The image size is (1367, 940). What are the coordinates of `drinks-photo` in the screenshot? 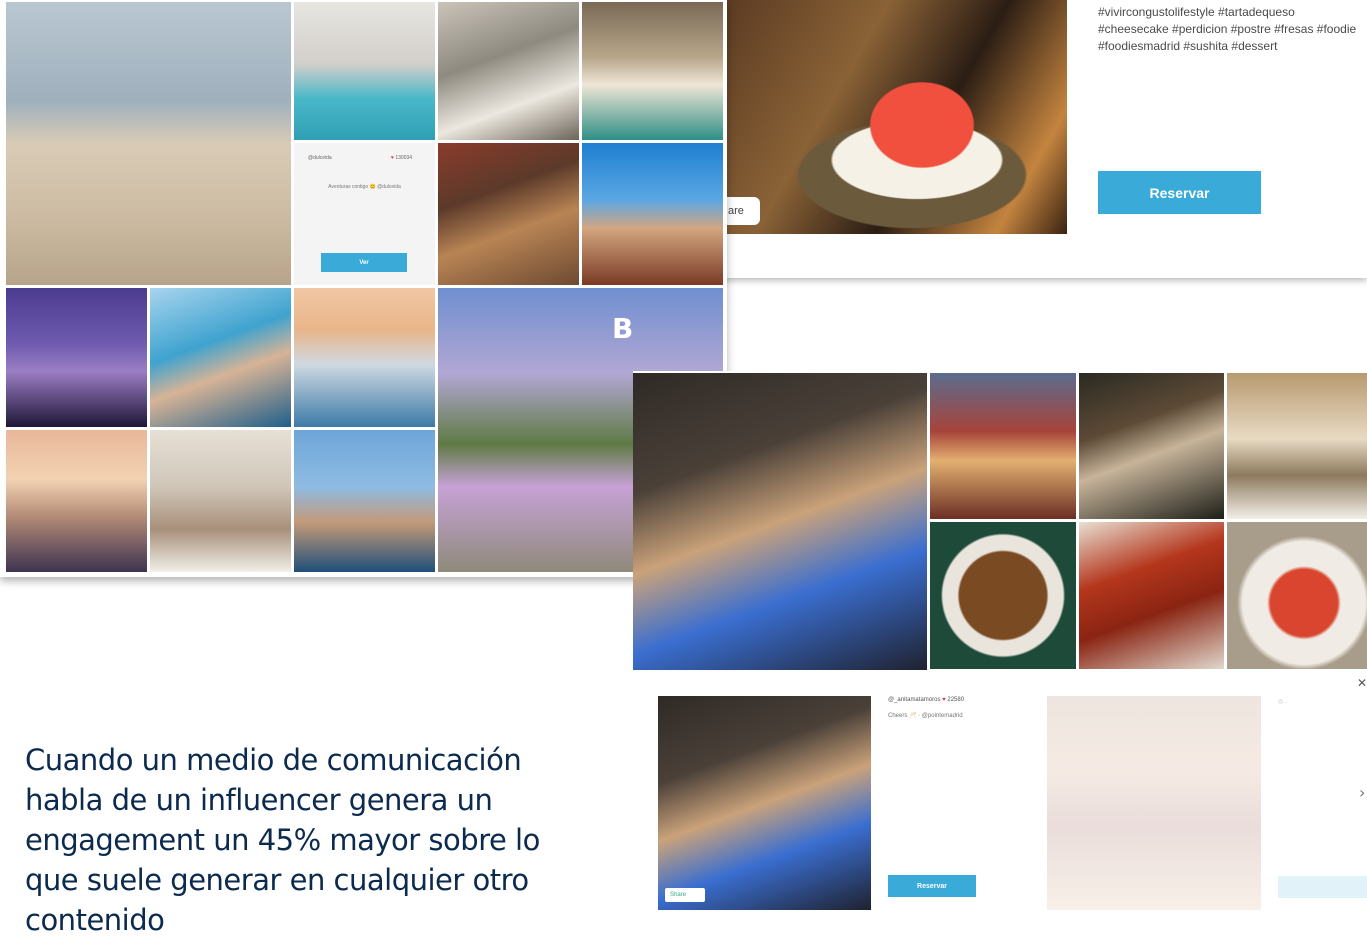 It's located at (1297, 446).